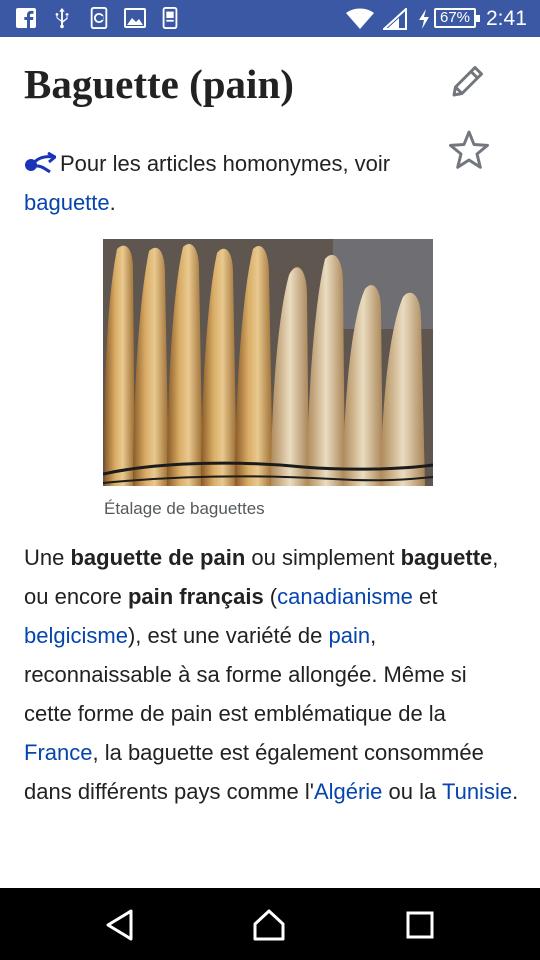 The image size is (540, 960). I want to click on hatnote-text: Pour les articles homonymes, voir, so click(225, 163).